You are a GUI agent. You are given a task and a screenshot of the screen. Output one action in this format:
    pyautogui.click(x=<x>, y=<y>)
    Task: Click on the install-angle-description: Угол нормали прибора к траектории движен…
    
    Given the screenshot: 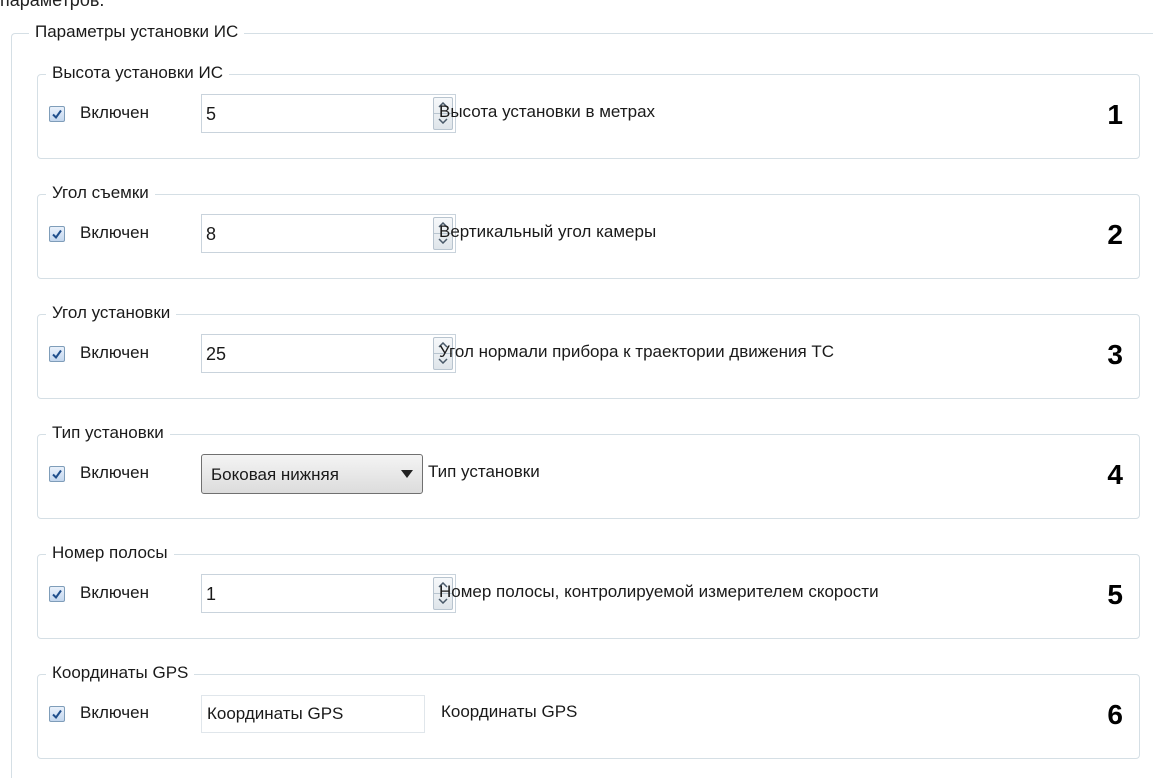 What is the action you would take?
    pyautogui.click(x=637, y=351)
    